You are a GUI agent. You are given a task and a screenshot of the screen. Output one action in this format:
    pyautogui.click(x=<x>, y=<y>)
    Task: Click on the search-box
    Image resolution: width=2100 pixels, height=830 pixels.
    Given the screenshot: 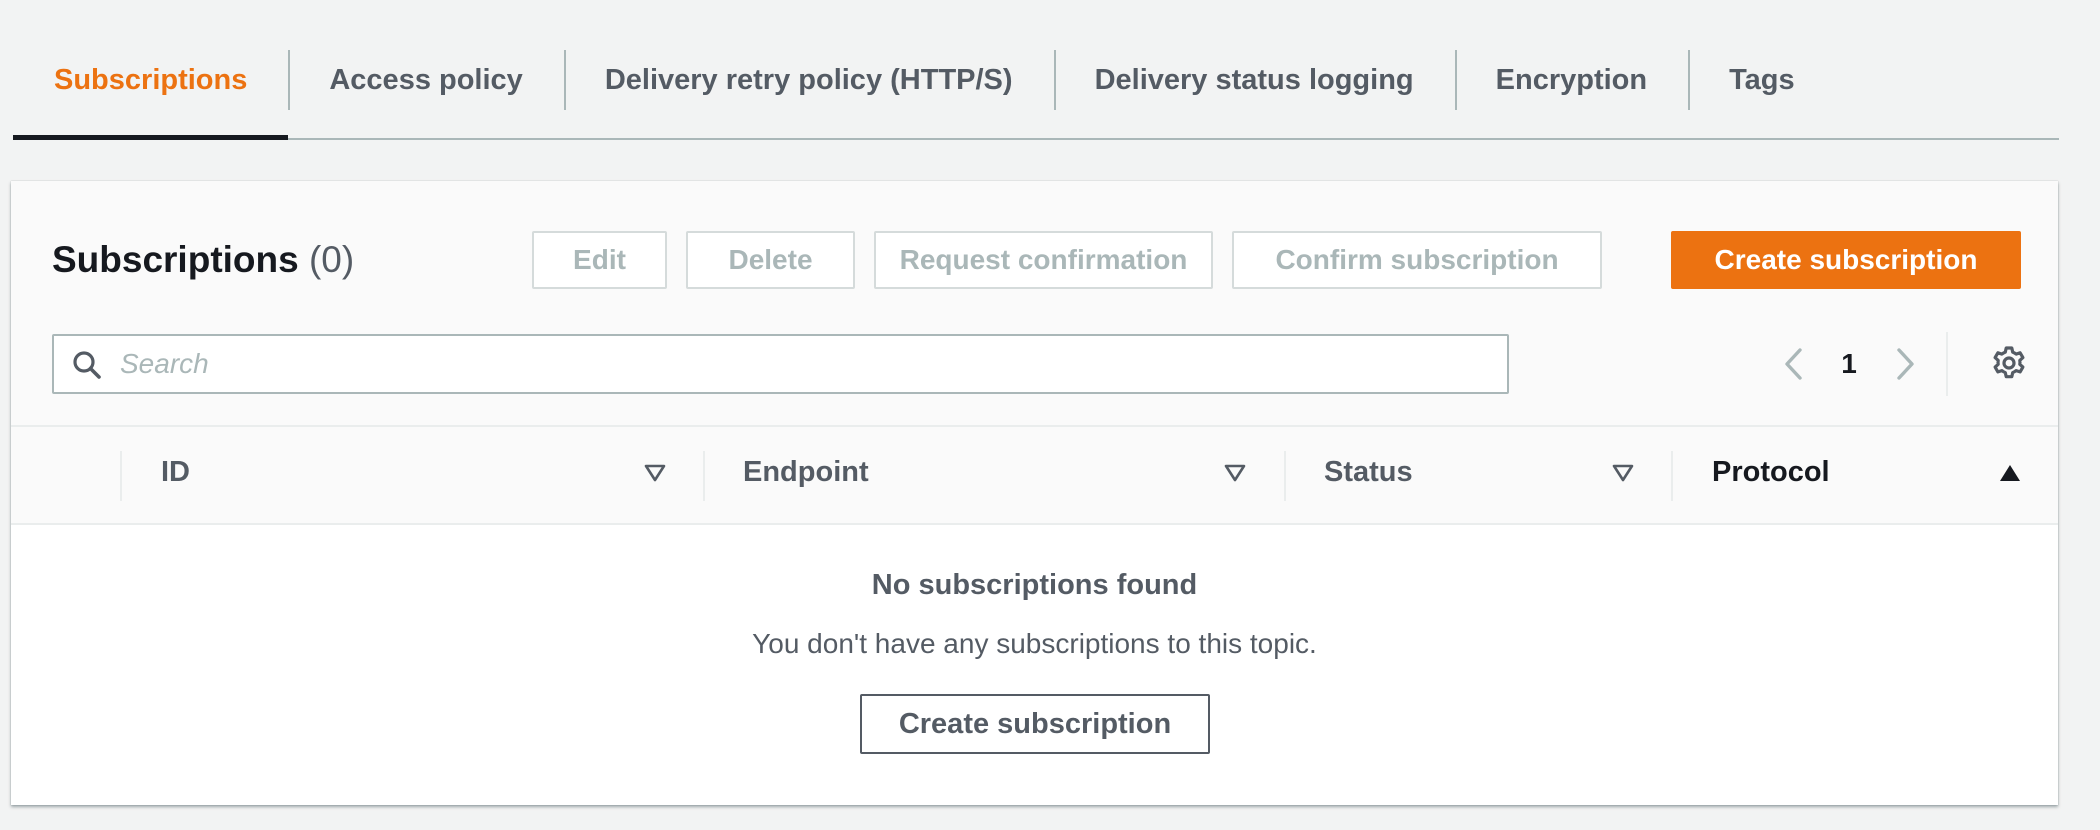 What is the action you would take?
    pyautogui.click(x=780, y=364)
    